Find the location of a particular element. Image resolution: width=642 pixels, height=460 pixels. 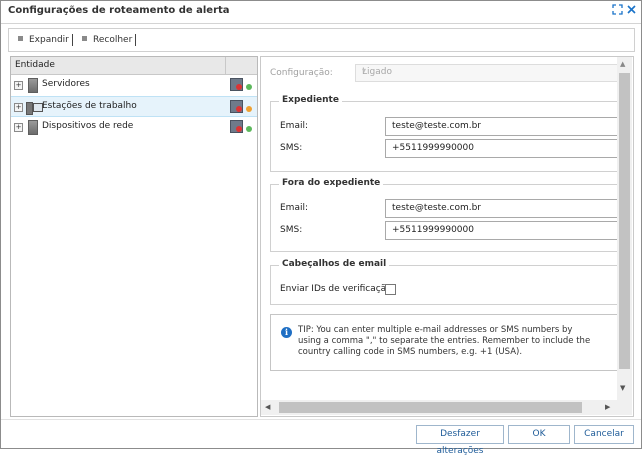

tree-item-servers: + Servidores is located at coordinates (134, 85).